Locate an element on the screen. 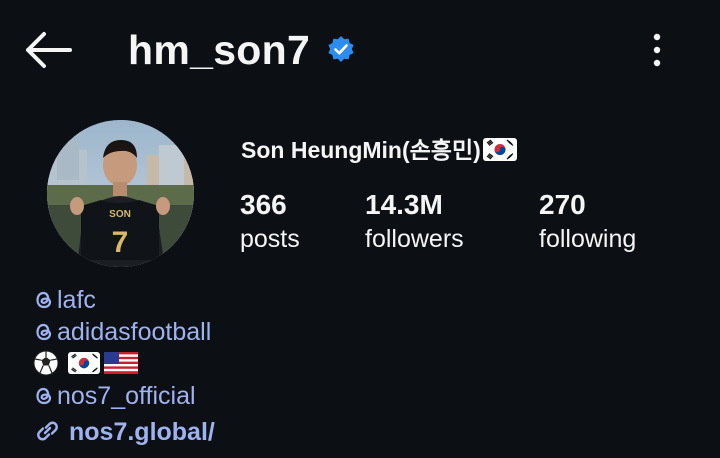 The width and height of the screenshot is (720, 458). posts-count: 366 is located at coordinates (263, 204).